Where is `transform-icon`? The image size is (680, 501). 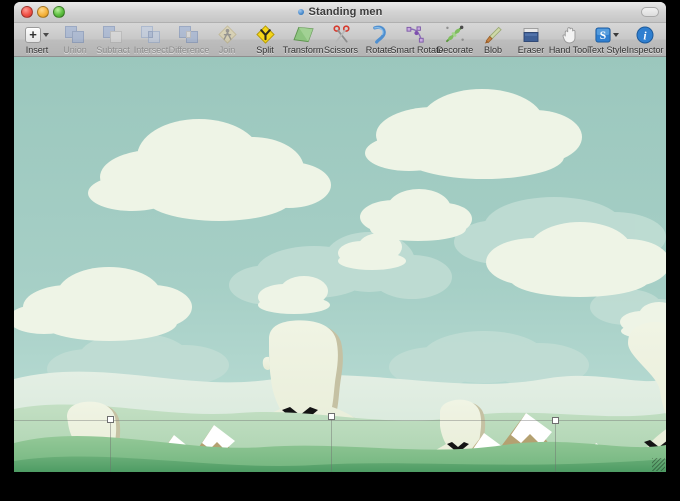 transform-icon is located at coordinates (303, 34).